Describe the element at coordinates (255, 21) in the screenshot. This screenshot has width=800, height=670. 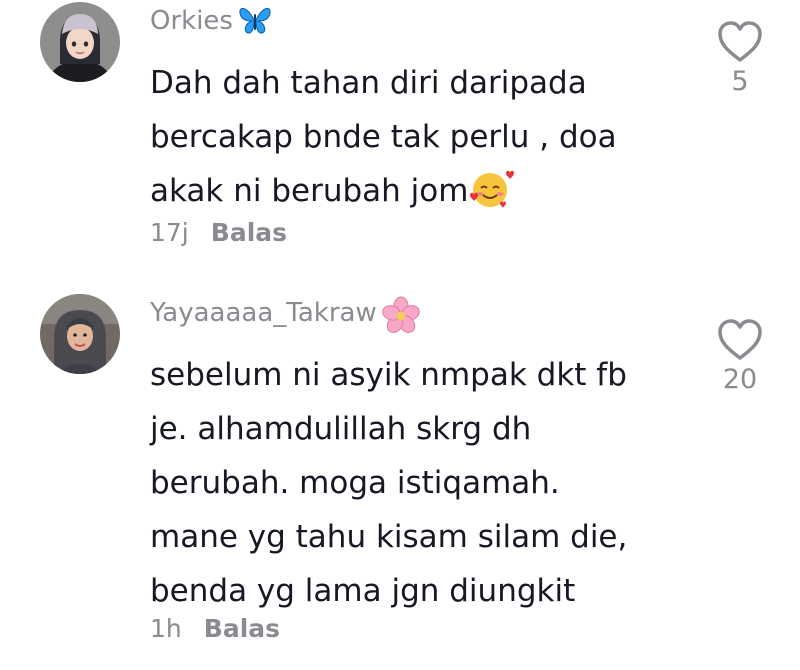
I see `butterfly-emoji-icon` at that location.